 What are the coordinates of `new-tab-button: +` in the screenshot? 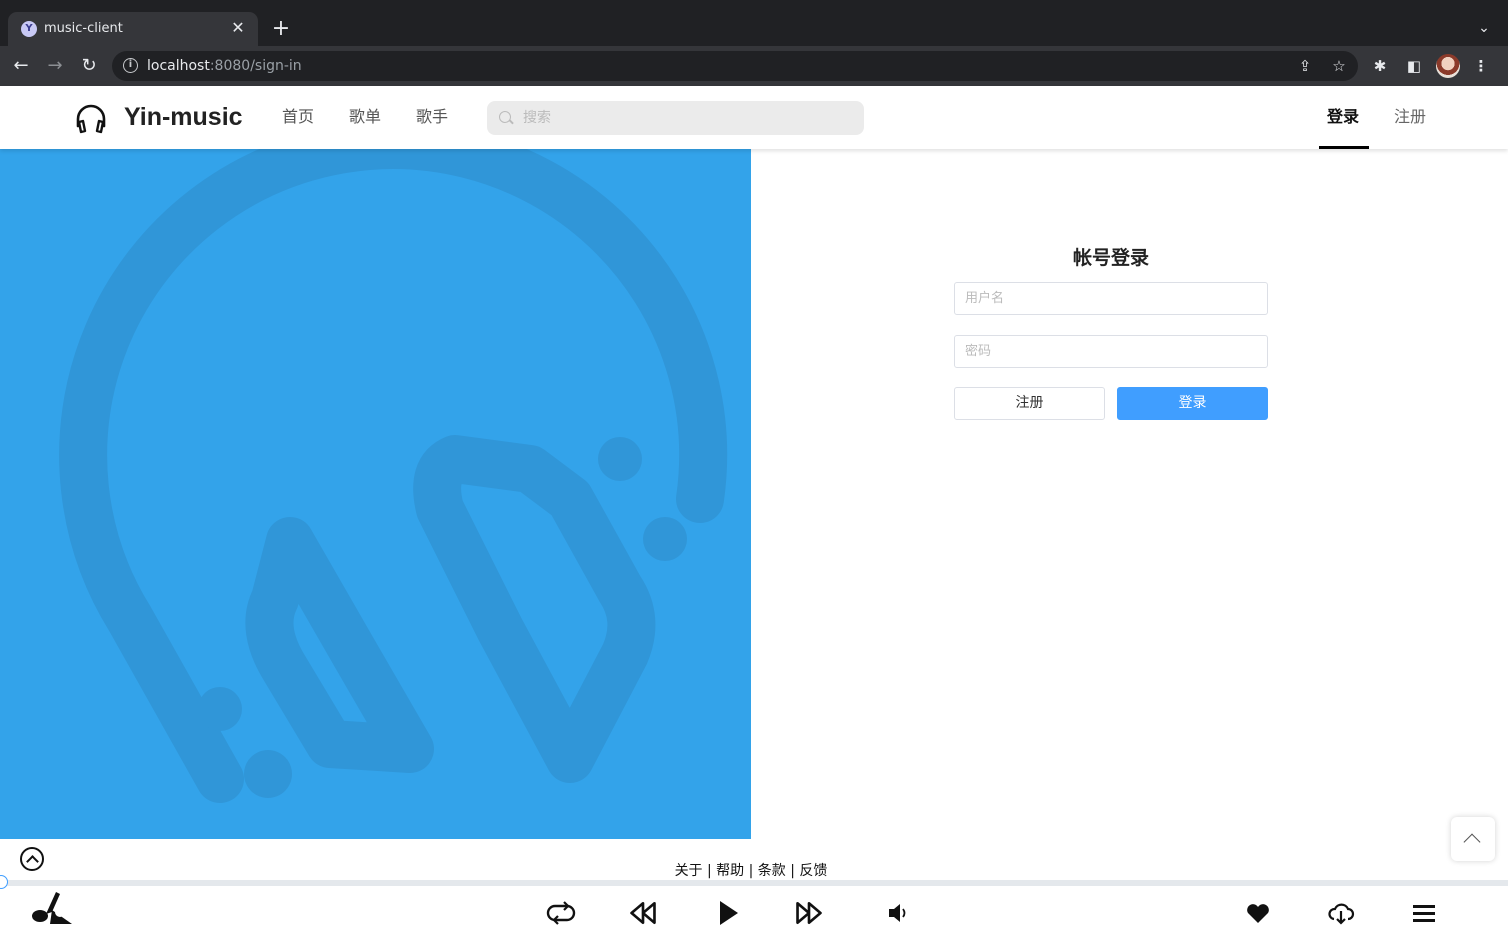 It's located at (281, 29).